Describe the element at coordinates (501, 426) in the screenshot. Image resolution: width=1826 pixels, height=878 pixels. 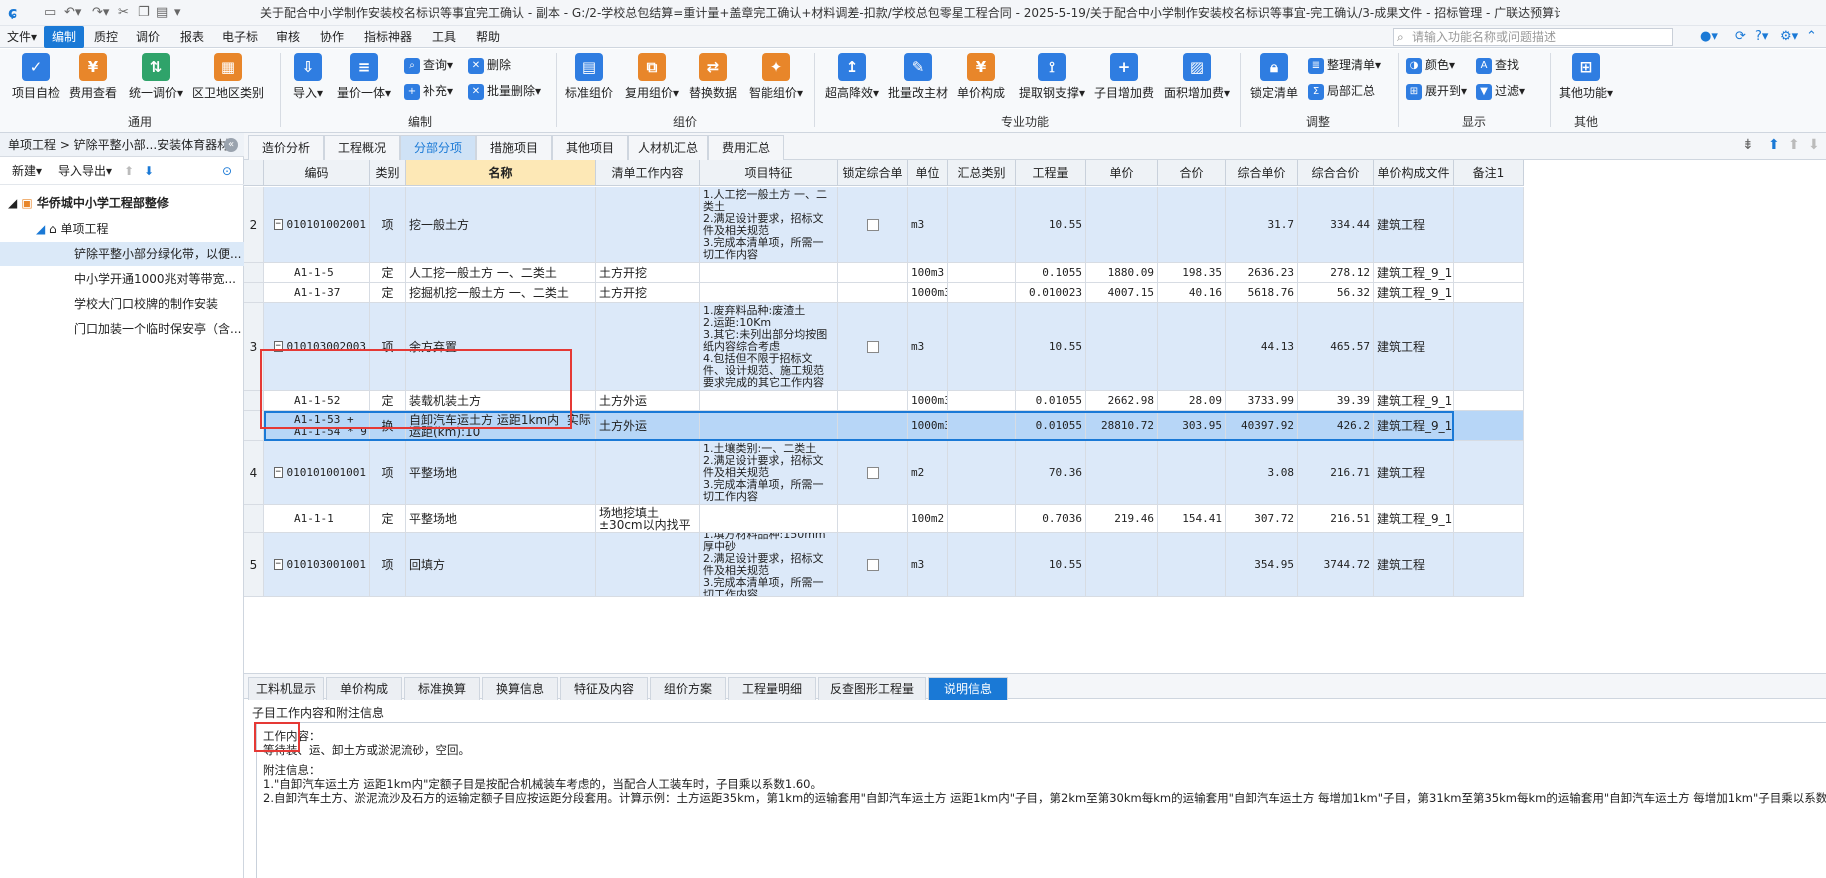
I see `grid-cell: 自卸汽车运土方 运距1km内 实际运距(km):10` at that location.